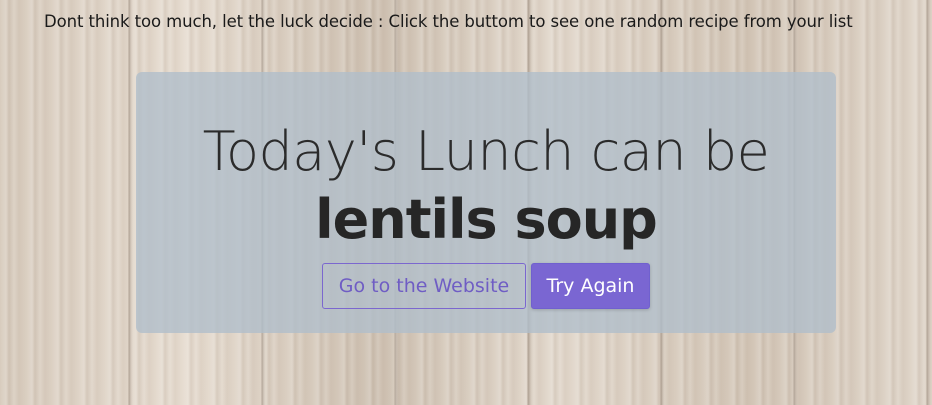 Image resolution: width=932 pixels, height=405 pixels. Describe the element at coordinates (486, 219) in the screenshot. I see `recipe-name: lentils soup` at that location.